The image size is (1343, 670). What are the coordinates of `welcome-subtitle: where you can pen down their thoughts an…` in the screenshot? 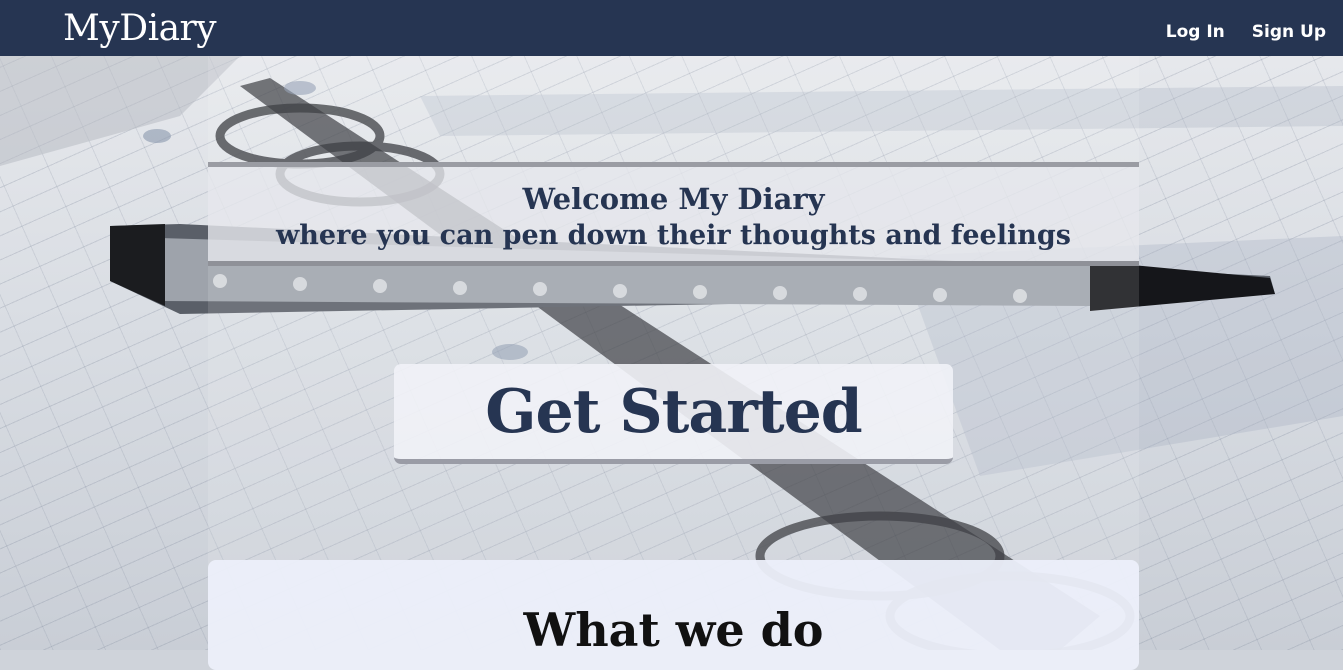 It's located at (673, 235).